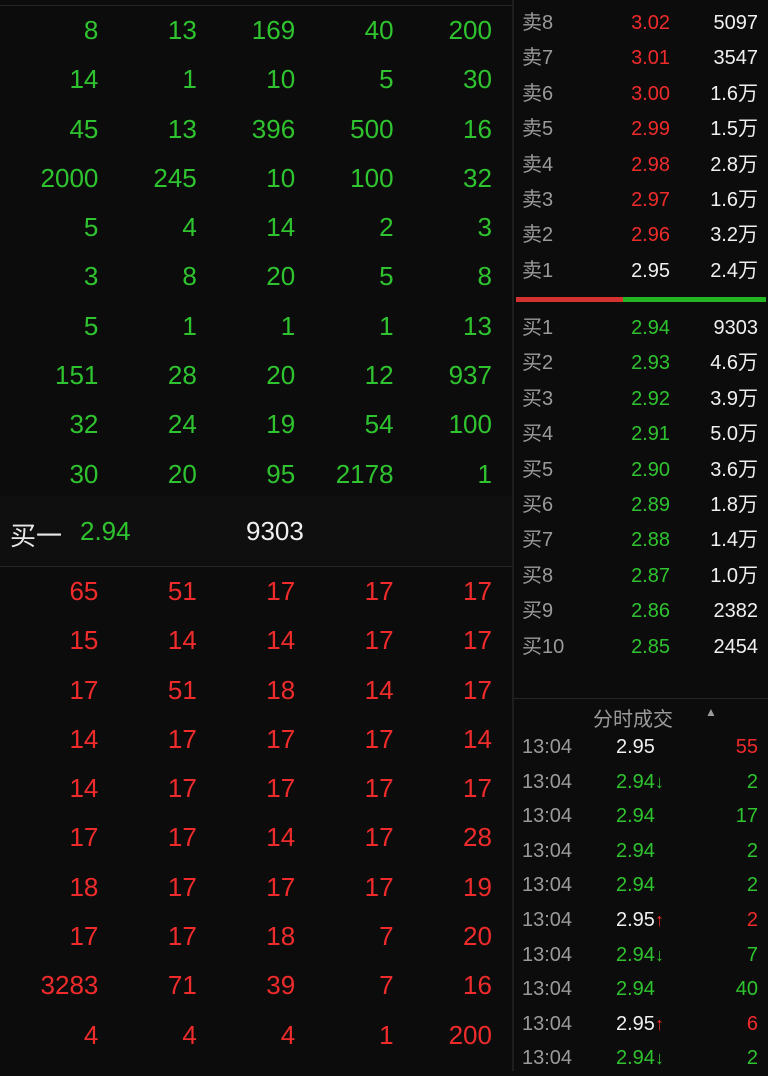 Image resolution: width=768 pixels, height=1076 pixels. What do you see at coordinates (538, 575) in the screenshot?
I see `order-level-label: 买8` at bounding box center [538, 575].